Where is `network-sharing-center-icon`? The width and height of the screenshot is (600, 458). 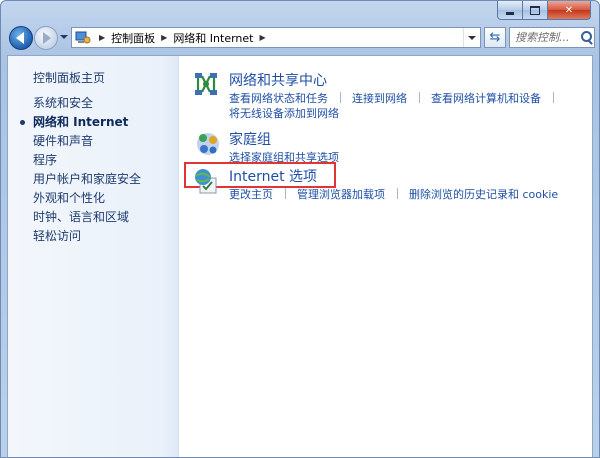 network-sharing-center-icon is located at coordinates (207, 85).